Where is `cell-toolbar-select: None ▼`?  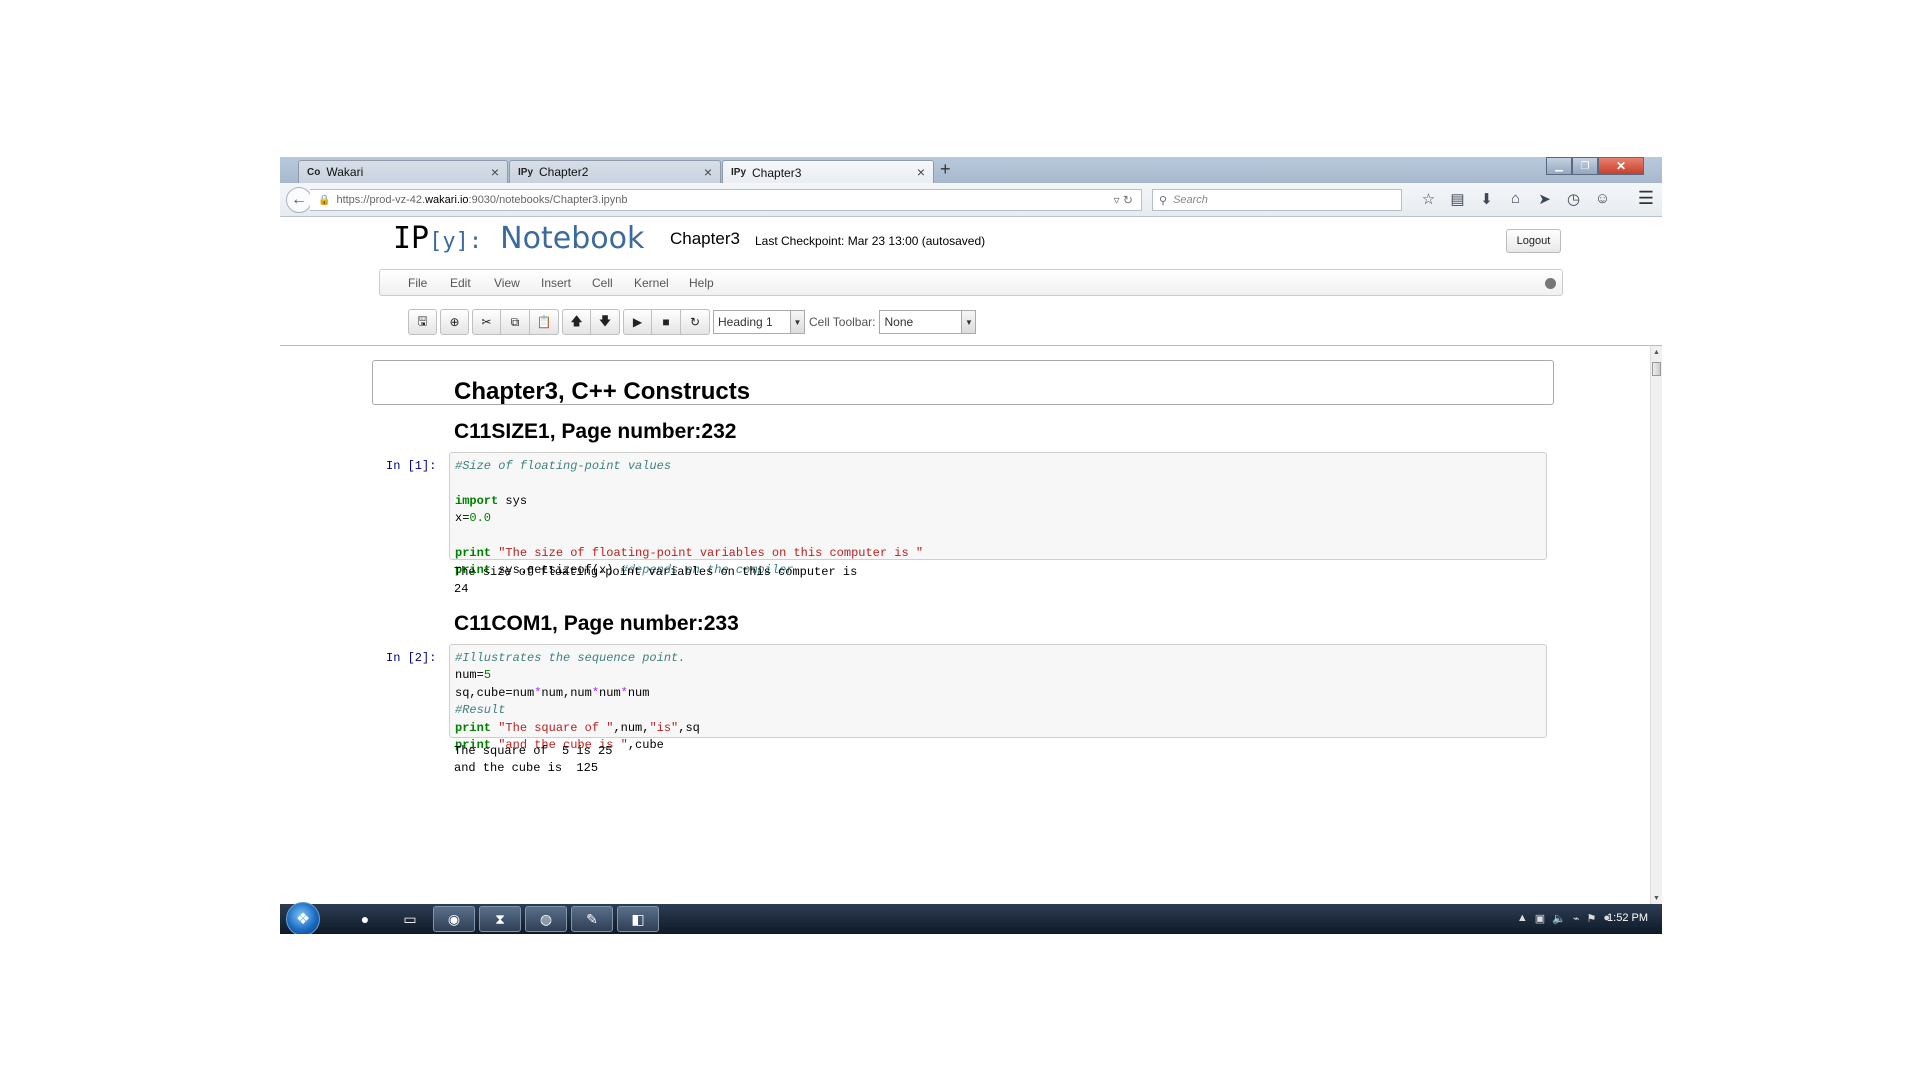
cell-toolbar-select: None ▼ is located at coordinates (928, 322).